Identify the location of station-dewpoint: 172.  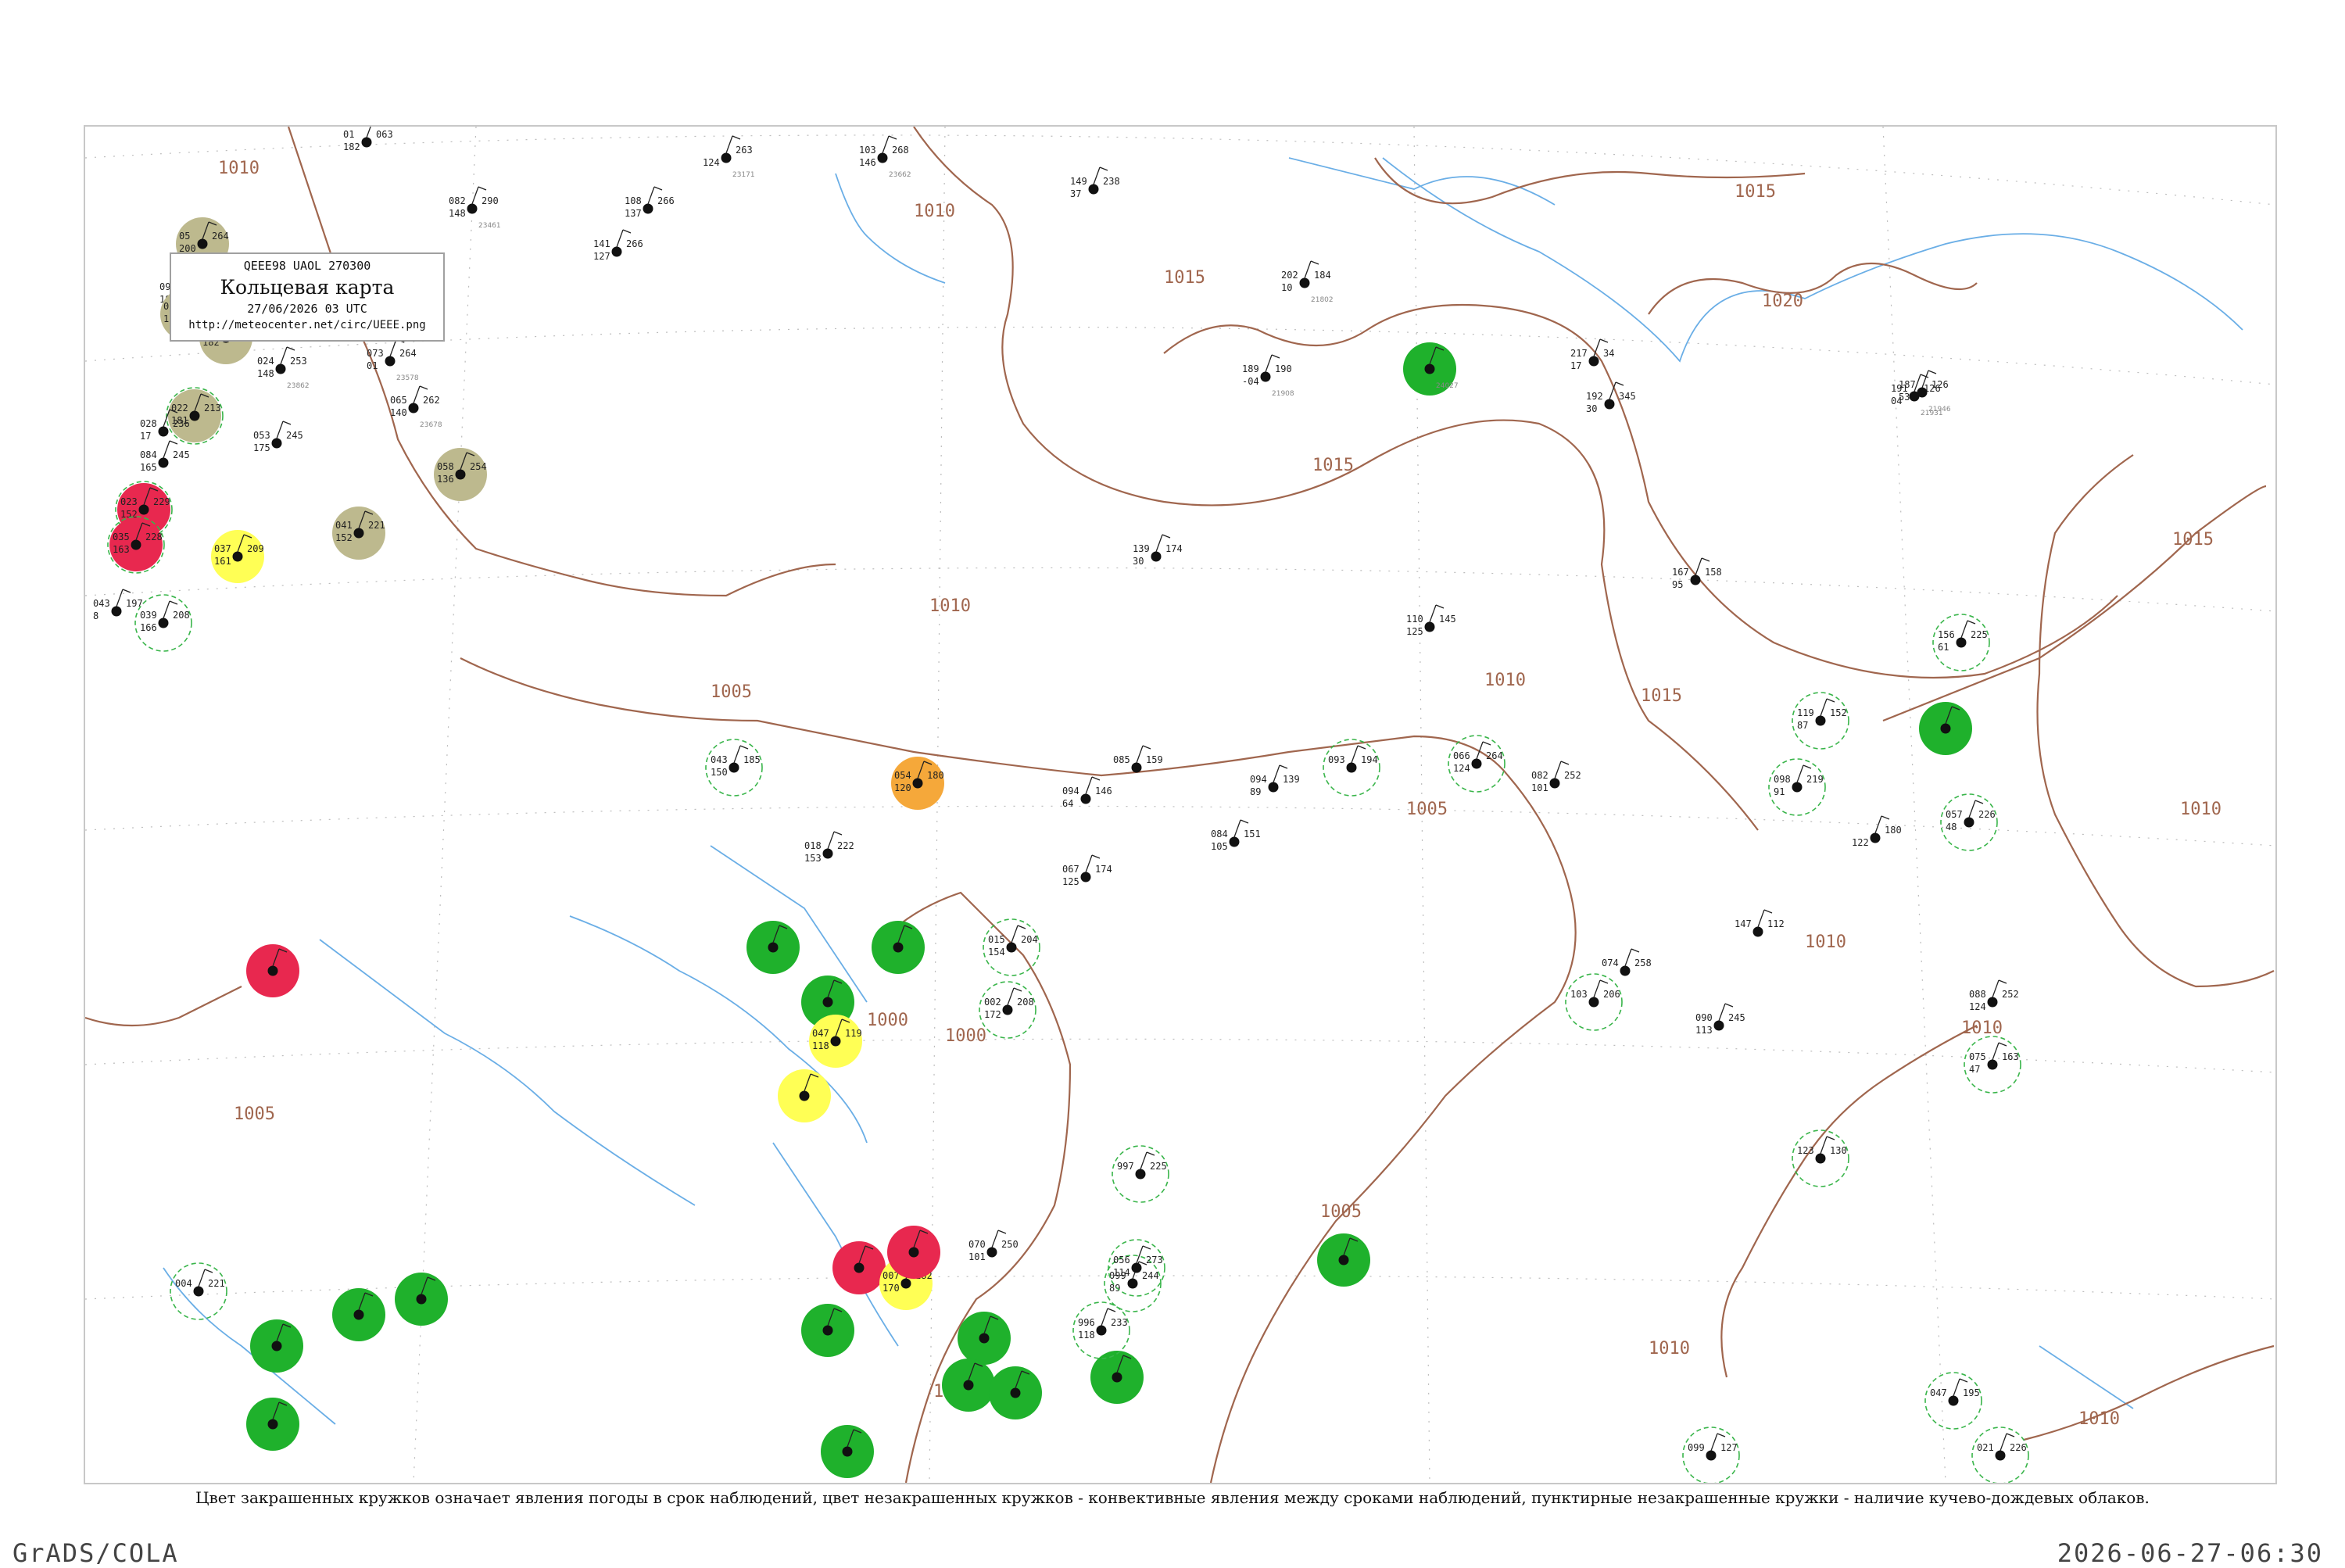
(992, 1014).